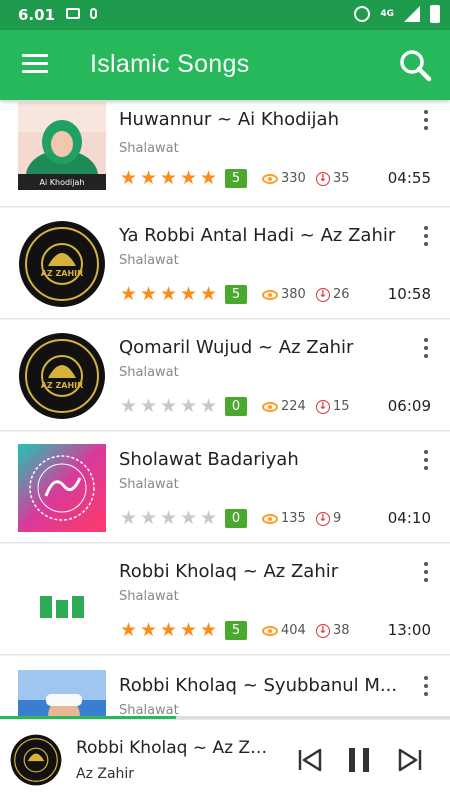  Describe the element at coordinates (257, 235) in the screenshot. I see `song-title: Ya Robbi Antal Hadi ~ Az Zahir` at that location.